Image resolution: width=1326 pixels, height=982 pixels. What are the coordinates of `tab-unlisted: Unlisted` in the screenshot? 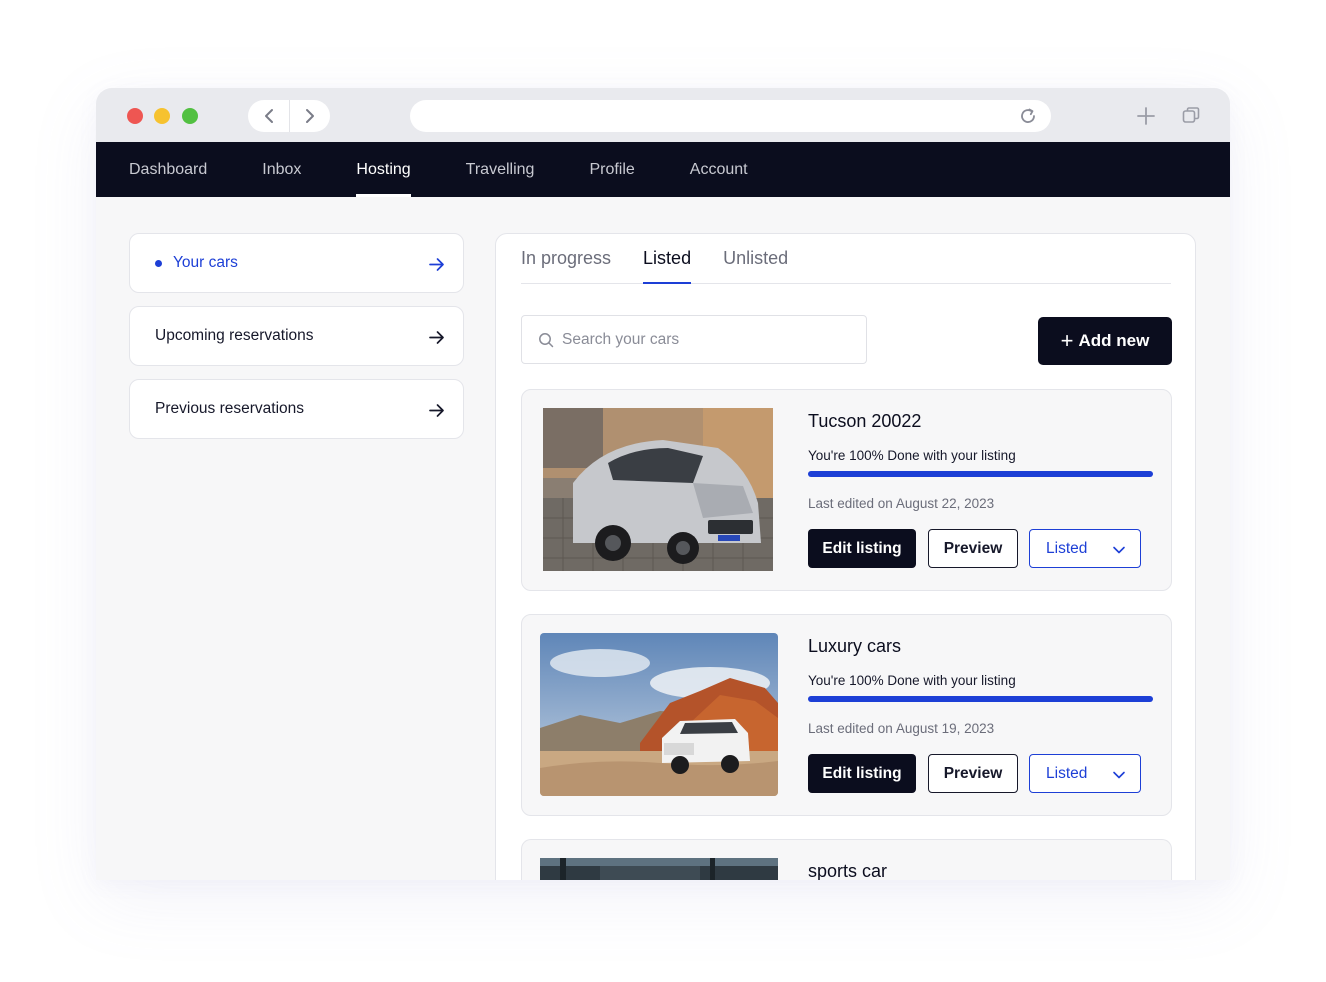 It's located at (755, 258).